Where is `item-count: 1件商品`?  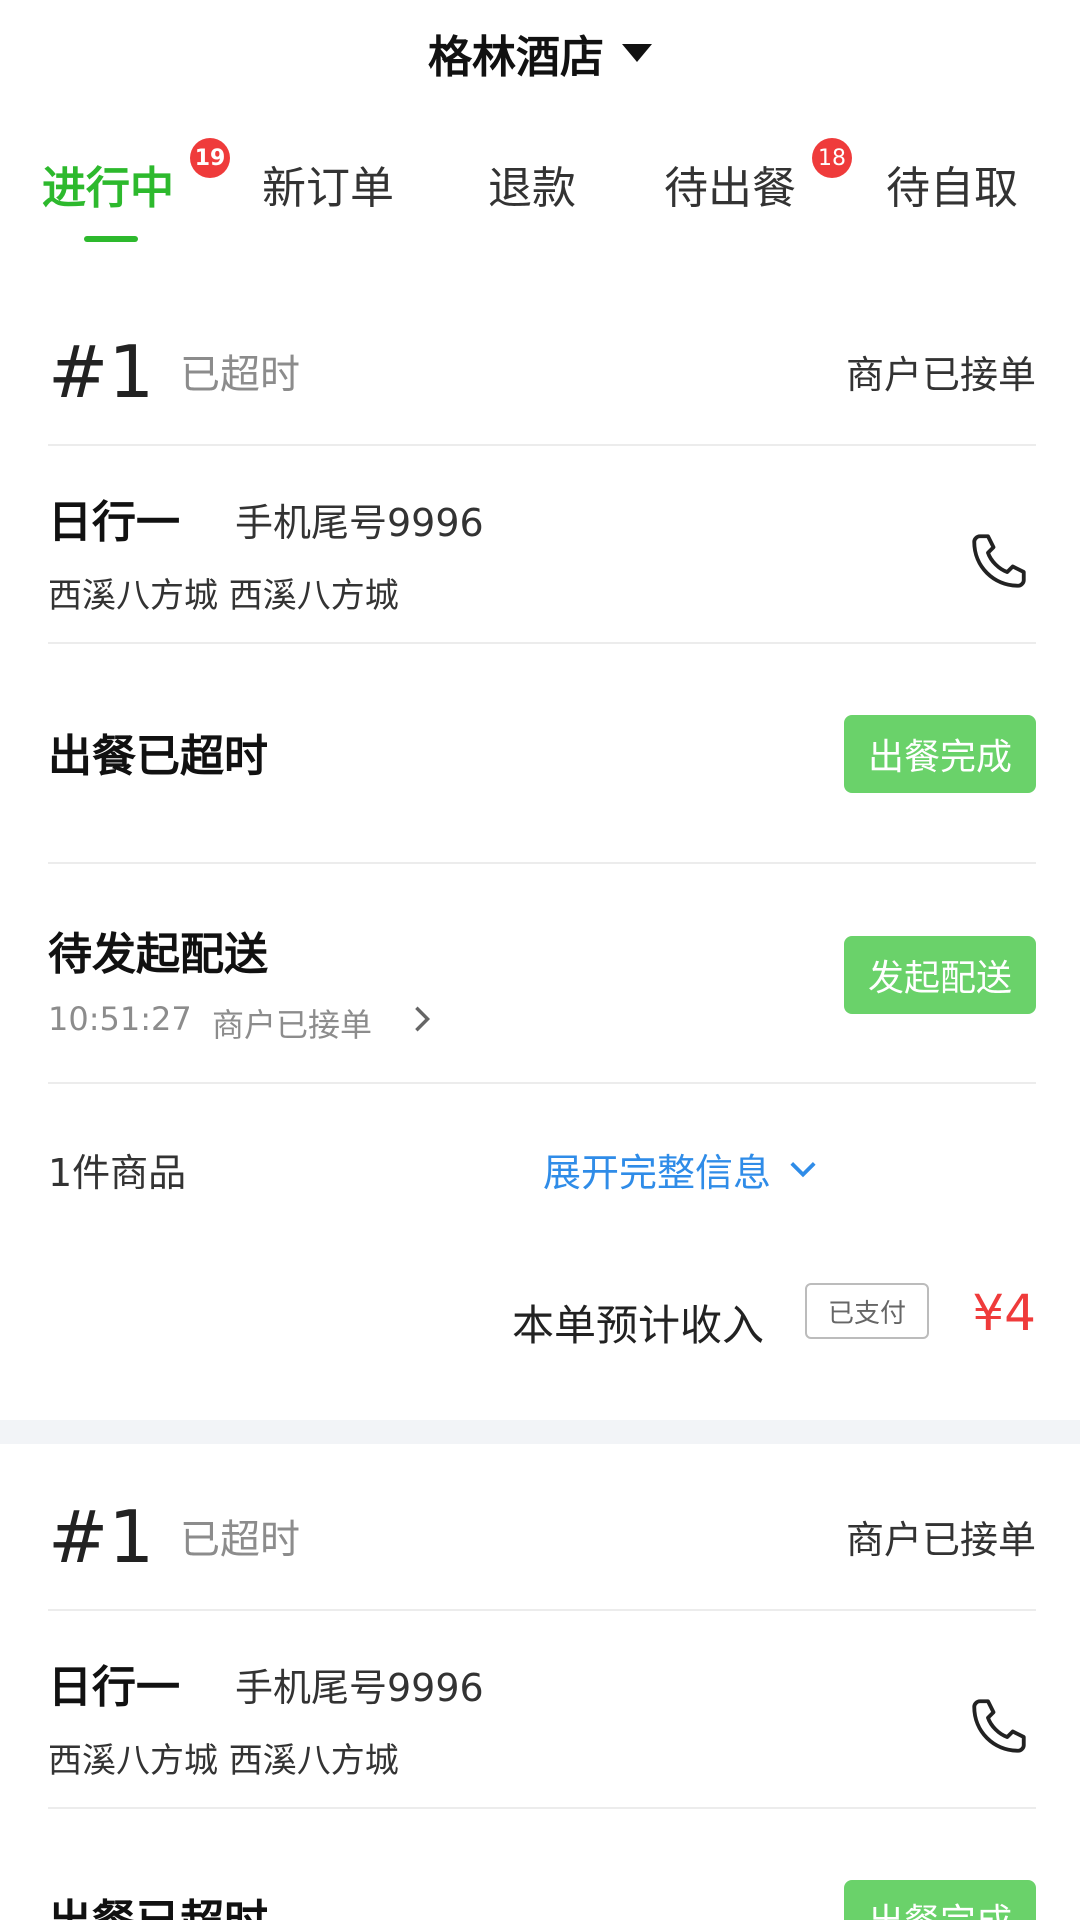
item-count: 1件商品 is located at coordinates (117, 1173).